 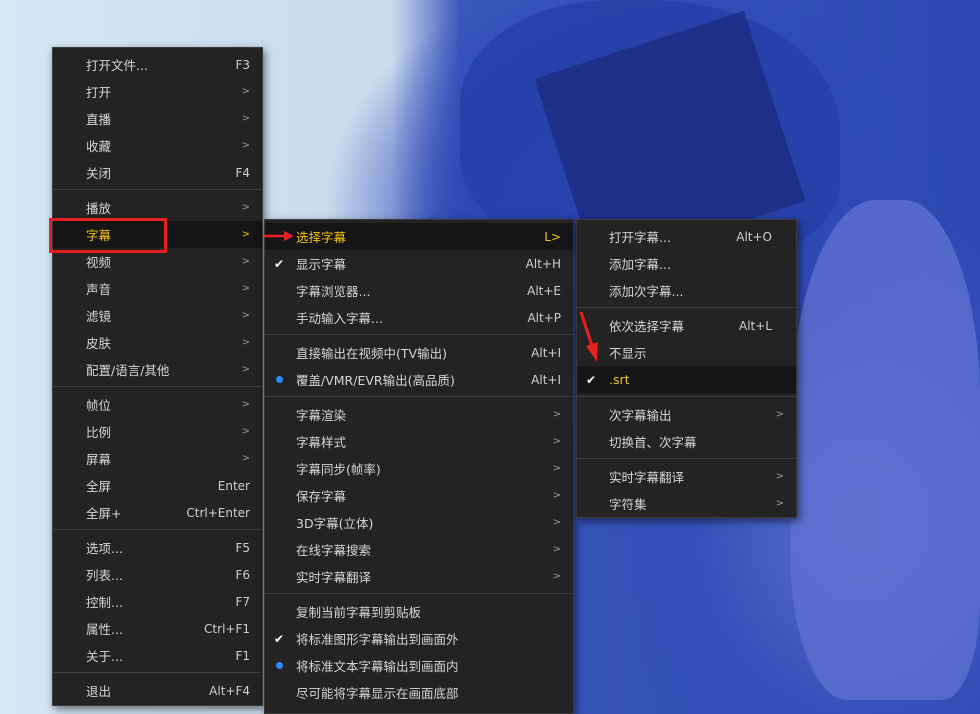 I want to click on arrow-right-annotation, so click(x=279, y=236).